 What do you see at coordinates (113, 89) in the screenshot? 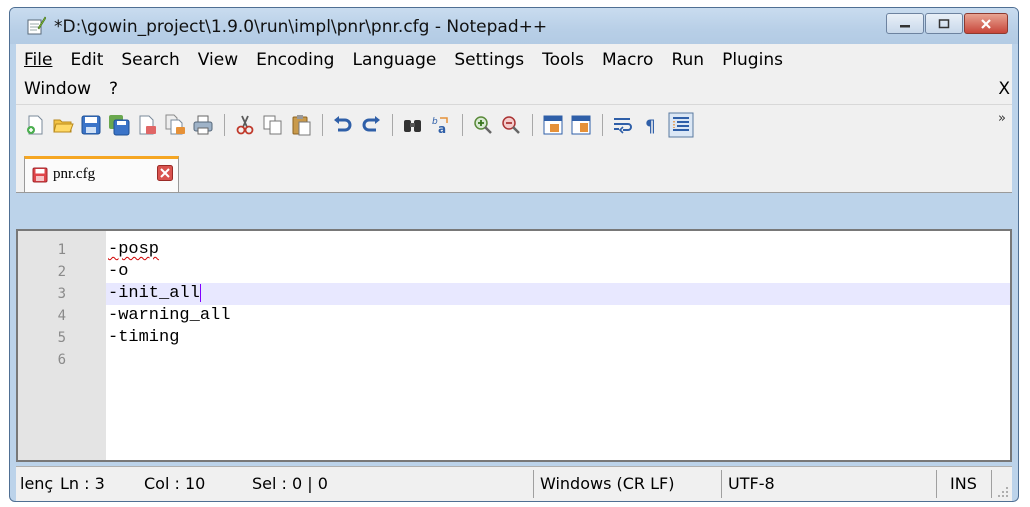
I see `menu-help: ?` at bounding box center [113, 89].